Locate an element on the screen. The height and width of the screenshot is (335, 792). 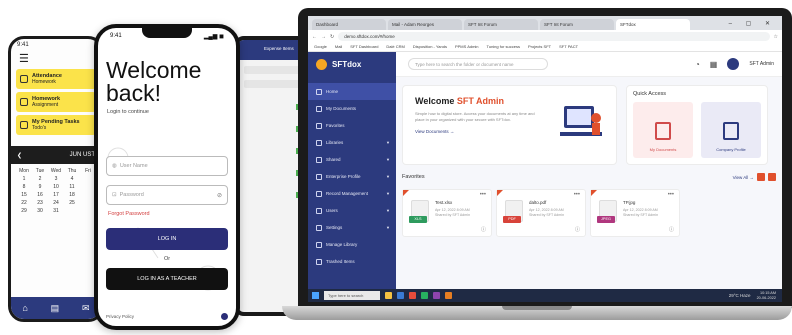
calendar-day: 10 is located at coordinates (56, 187).